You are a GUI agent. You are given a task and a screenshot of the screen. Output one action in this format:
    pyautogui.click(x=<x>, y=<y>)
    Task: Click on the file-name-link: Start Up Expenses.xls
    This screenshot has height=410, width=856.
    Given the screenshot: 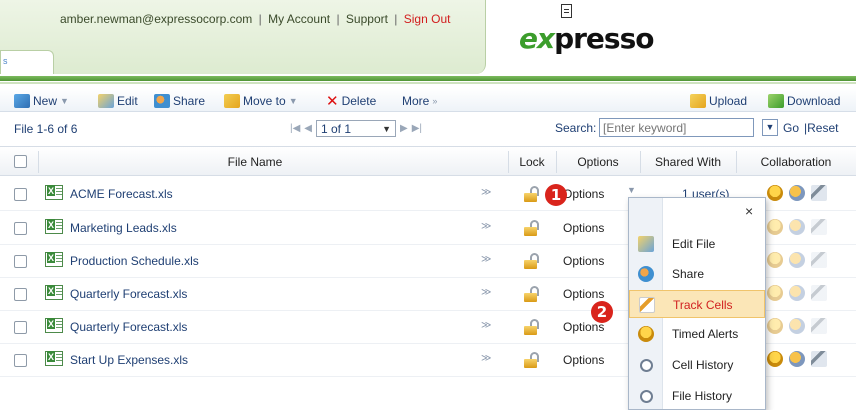 What is the action you would take?
    pyautogui.click(x=129, y=360)
    